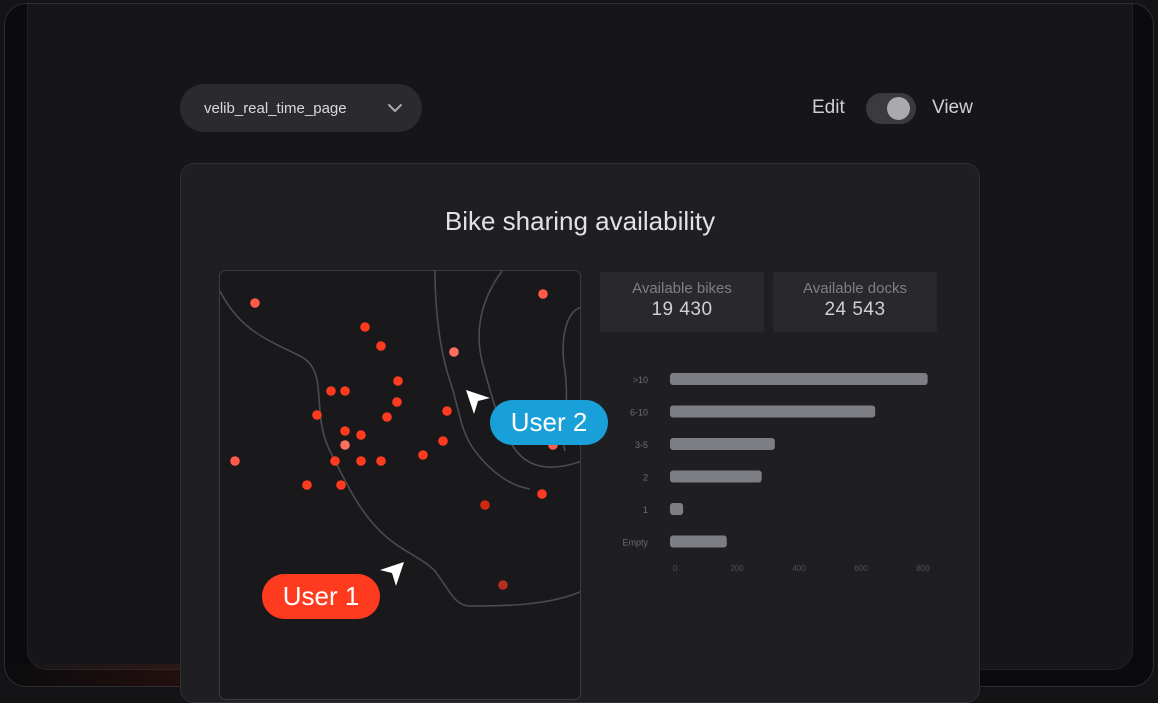  What do you see at coordinates (682, 288) in the screenshot?
I see `kpi-label: Available bikes` at bounding box center [682, 288].